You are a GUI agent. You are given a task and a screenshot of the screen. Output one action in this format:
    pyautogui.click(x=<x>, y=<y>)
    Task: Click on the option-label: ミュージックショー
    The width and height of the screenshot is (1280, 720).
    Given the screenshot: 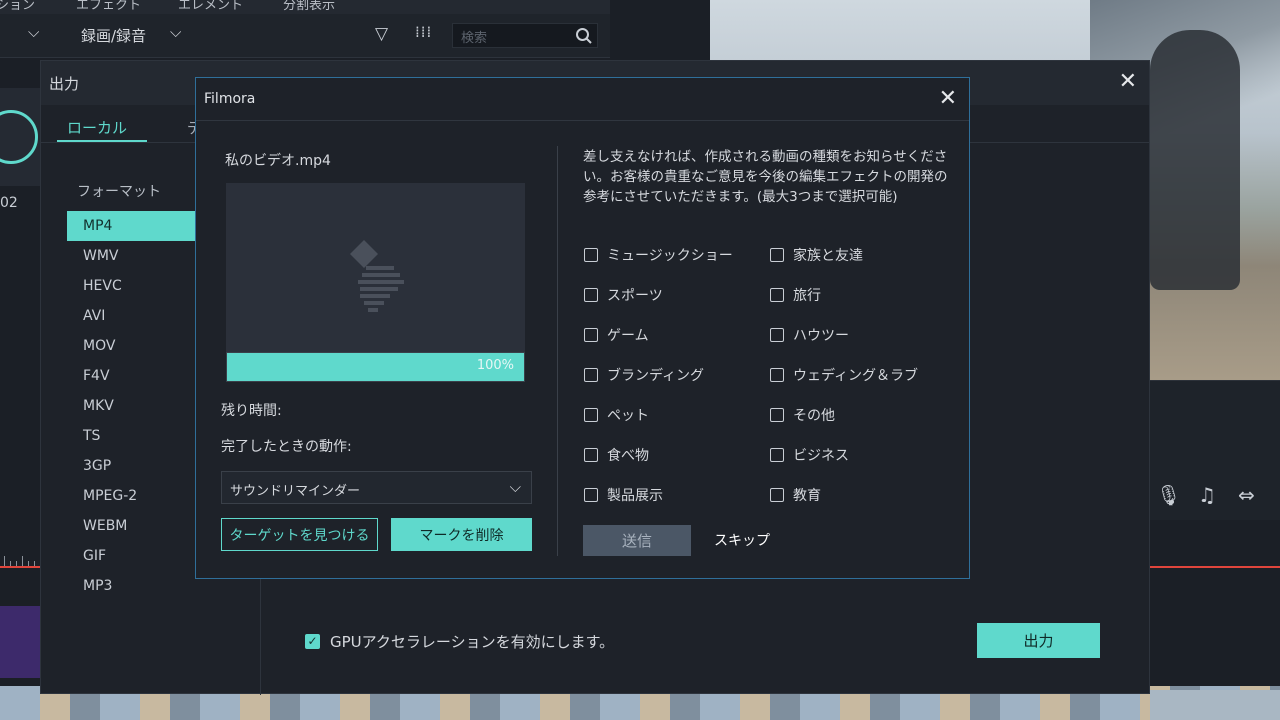 What is the action you would take?
    pyautogui.click(x=670, y=256)
    